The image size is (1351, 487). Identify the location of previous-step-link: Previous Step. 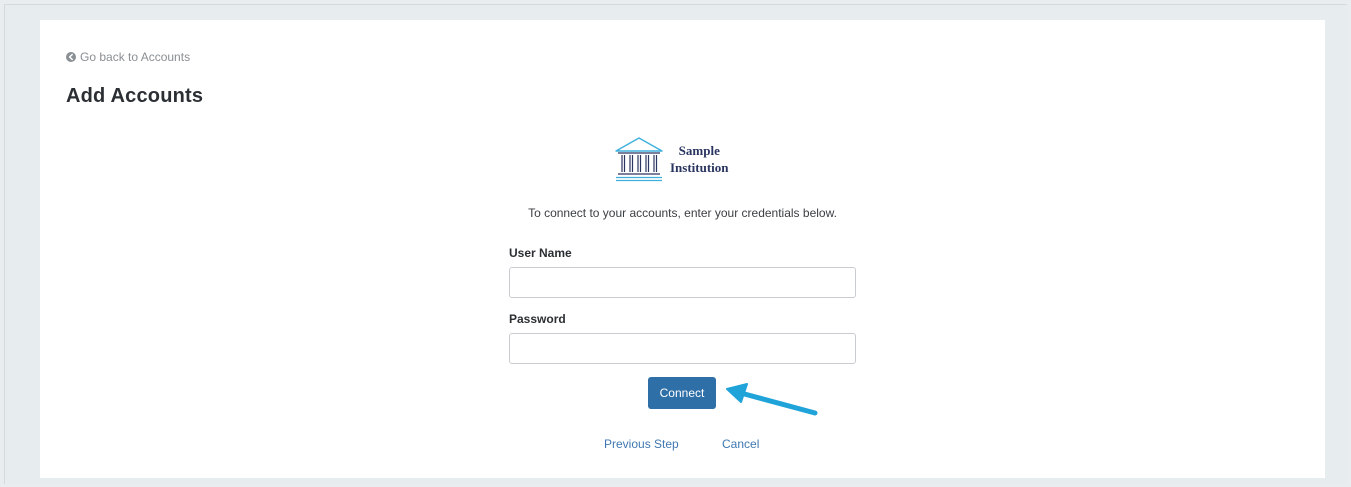
(641, 444).